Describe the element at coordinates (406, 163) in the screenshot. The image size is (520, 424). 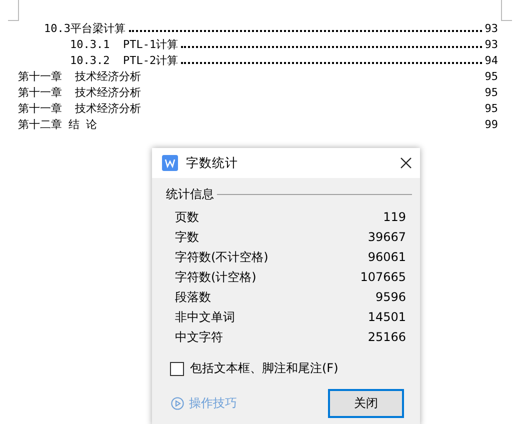
I see `close-icon` at that location.